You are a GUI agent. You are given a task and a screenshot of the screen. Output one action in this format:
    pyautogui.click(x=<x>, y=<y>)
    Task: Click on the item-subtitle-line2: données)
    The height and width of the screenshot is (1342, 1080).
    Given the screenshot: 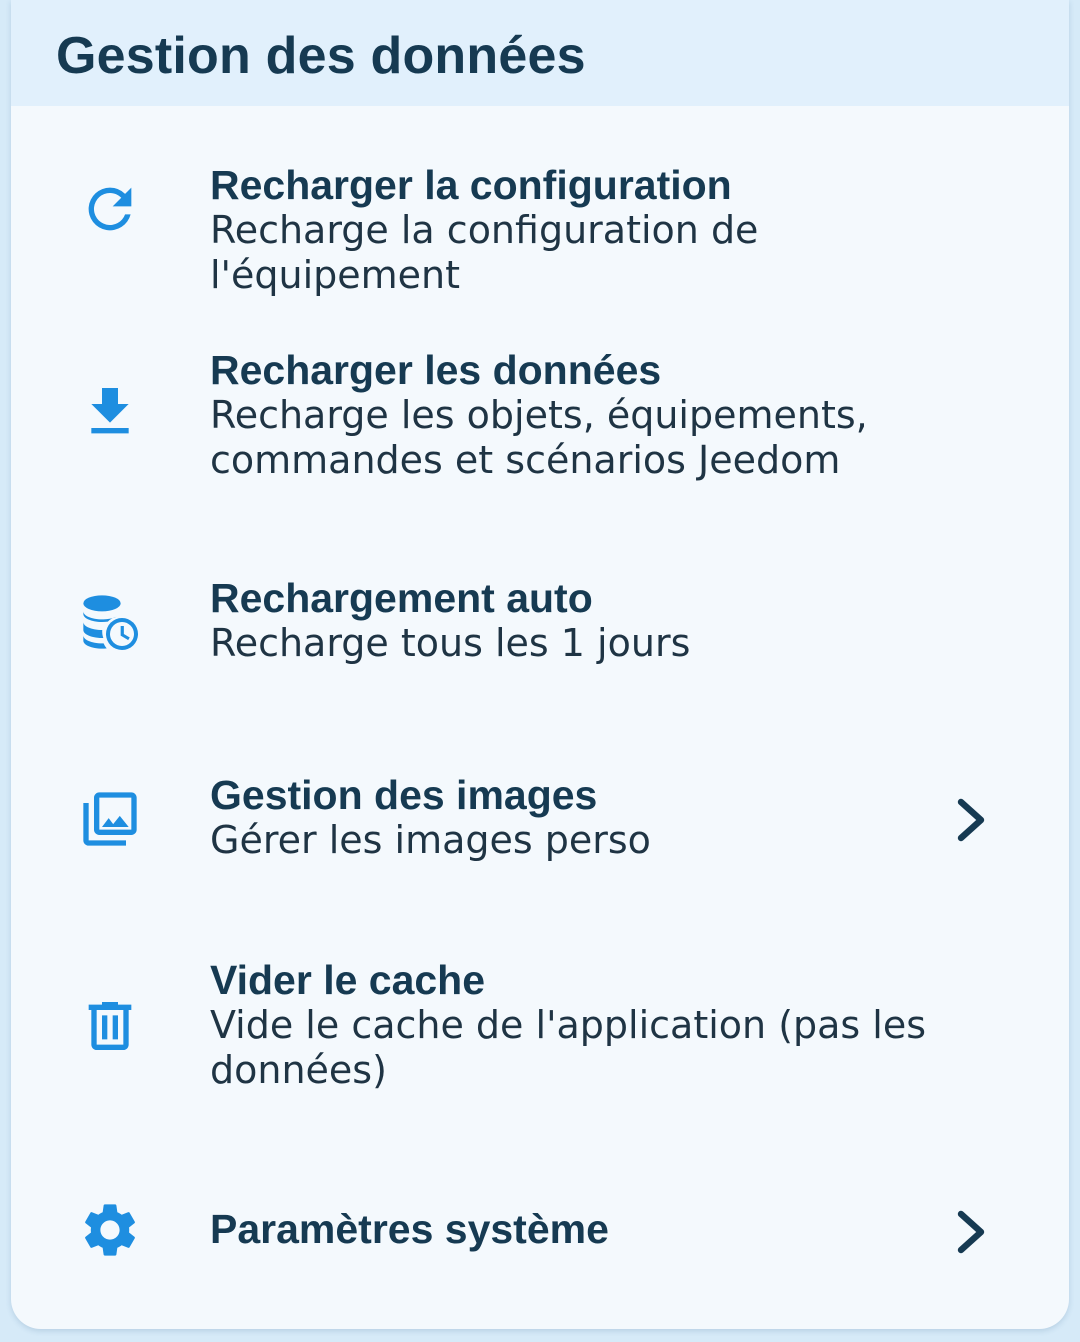 What is the action you would take?
    pyautogui.click(x=298, y=1070)
    